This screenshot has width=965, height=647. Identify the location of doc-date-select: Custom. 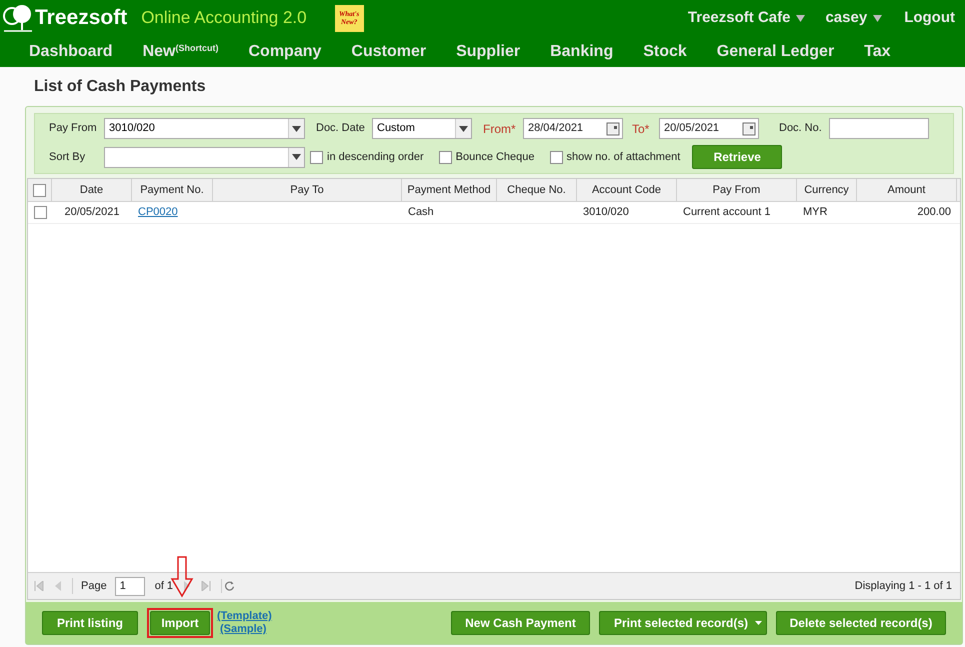
(422, 128).